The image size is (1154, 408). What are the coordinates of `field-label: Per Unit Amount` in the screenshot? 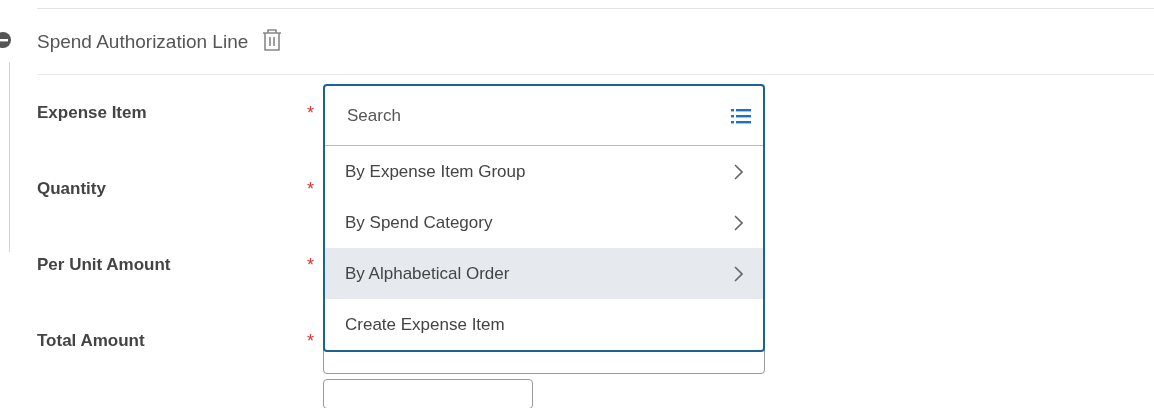 It's located at (104, 265).